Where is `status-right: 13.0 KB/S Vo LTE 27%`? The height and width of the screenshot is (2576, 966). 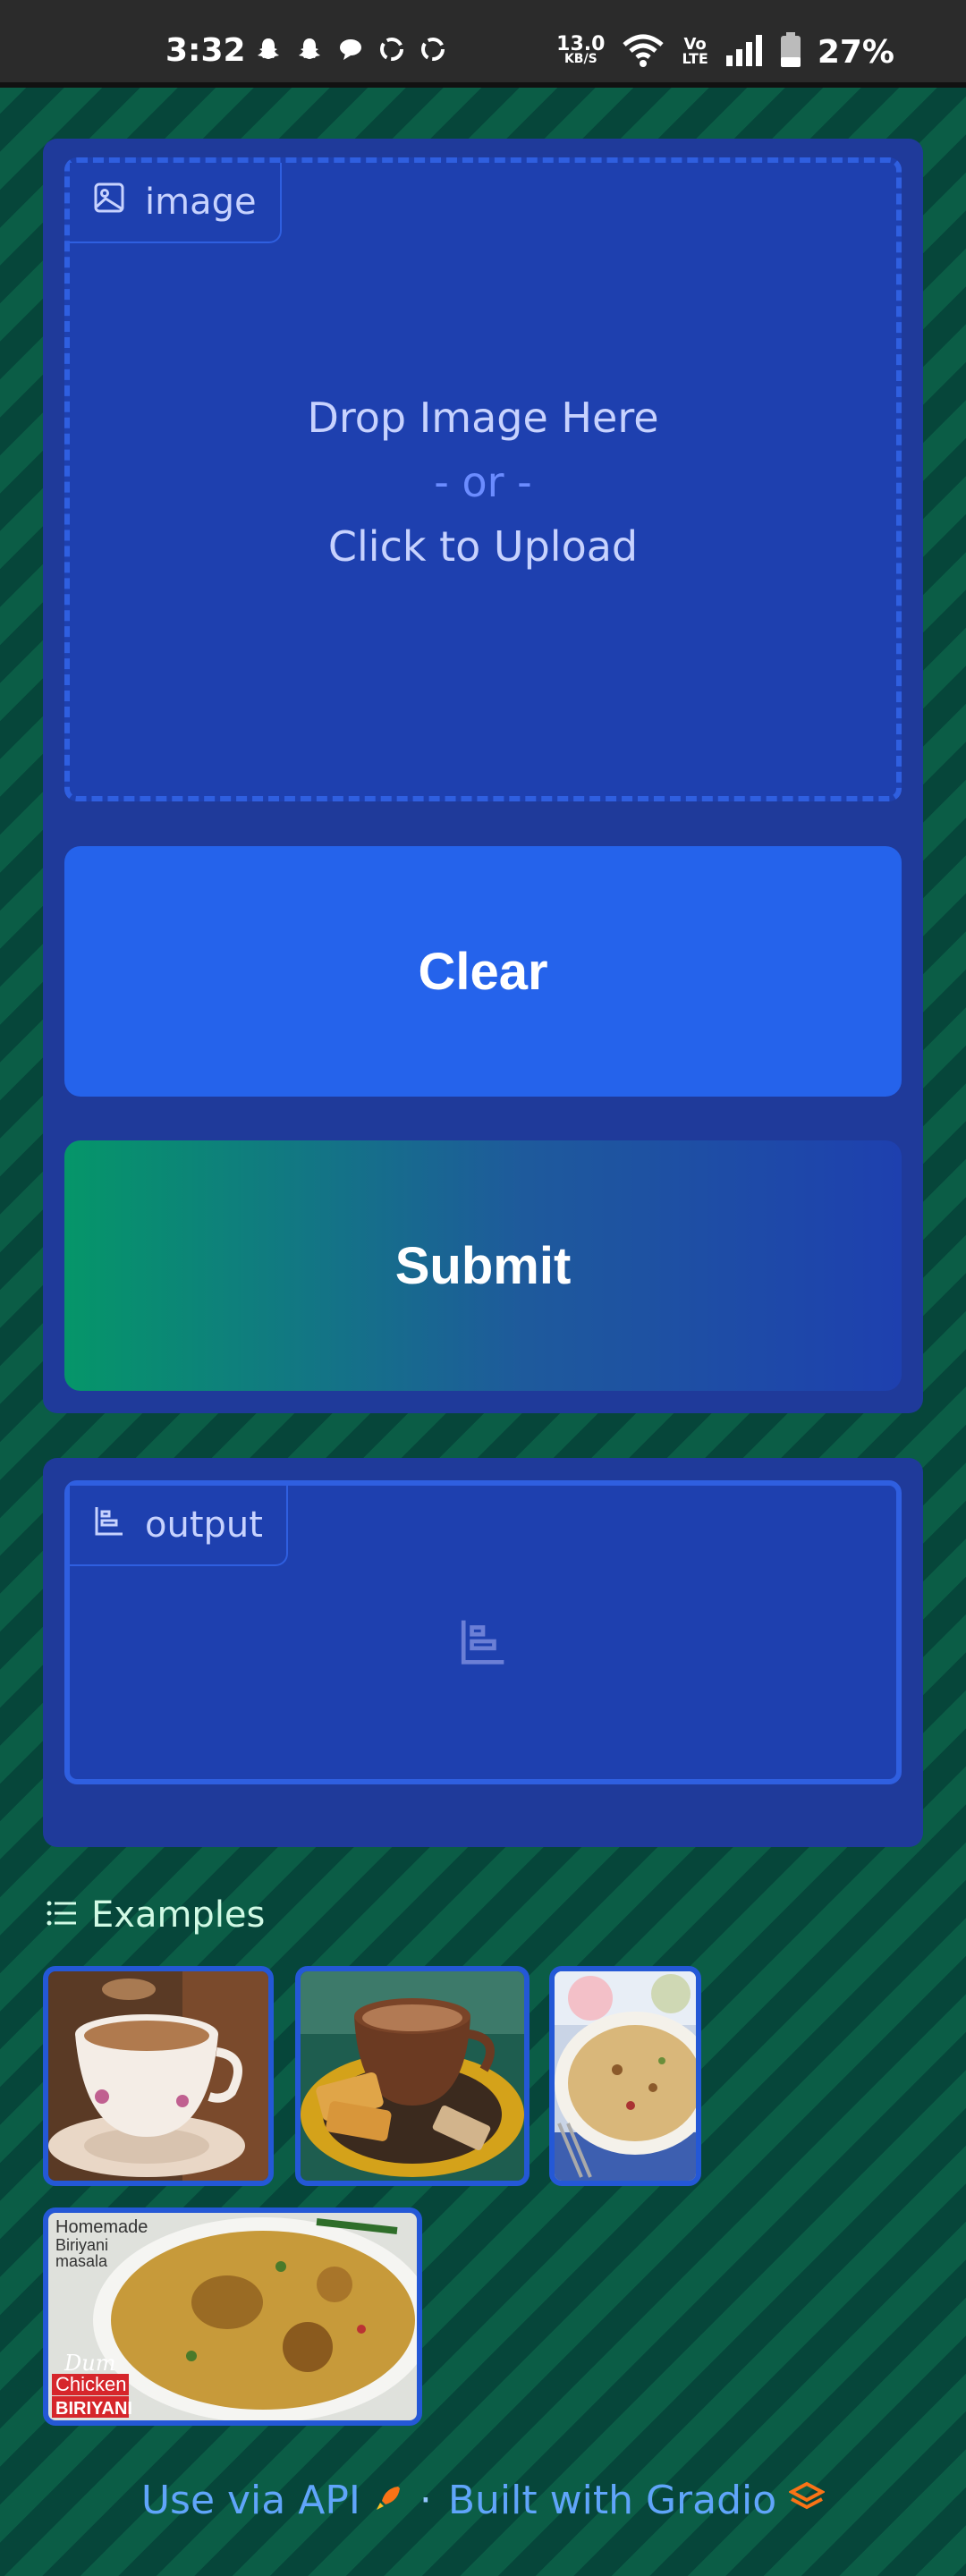 status-right: 13.0 KB/S Vo LTE 27% is located at coordinates (725, 52).